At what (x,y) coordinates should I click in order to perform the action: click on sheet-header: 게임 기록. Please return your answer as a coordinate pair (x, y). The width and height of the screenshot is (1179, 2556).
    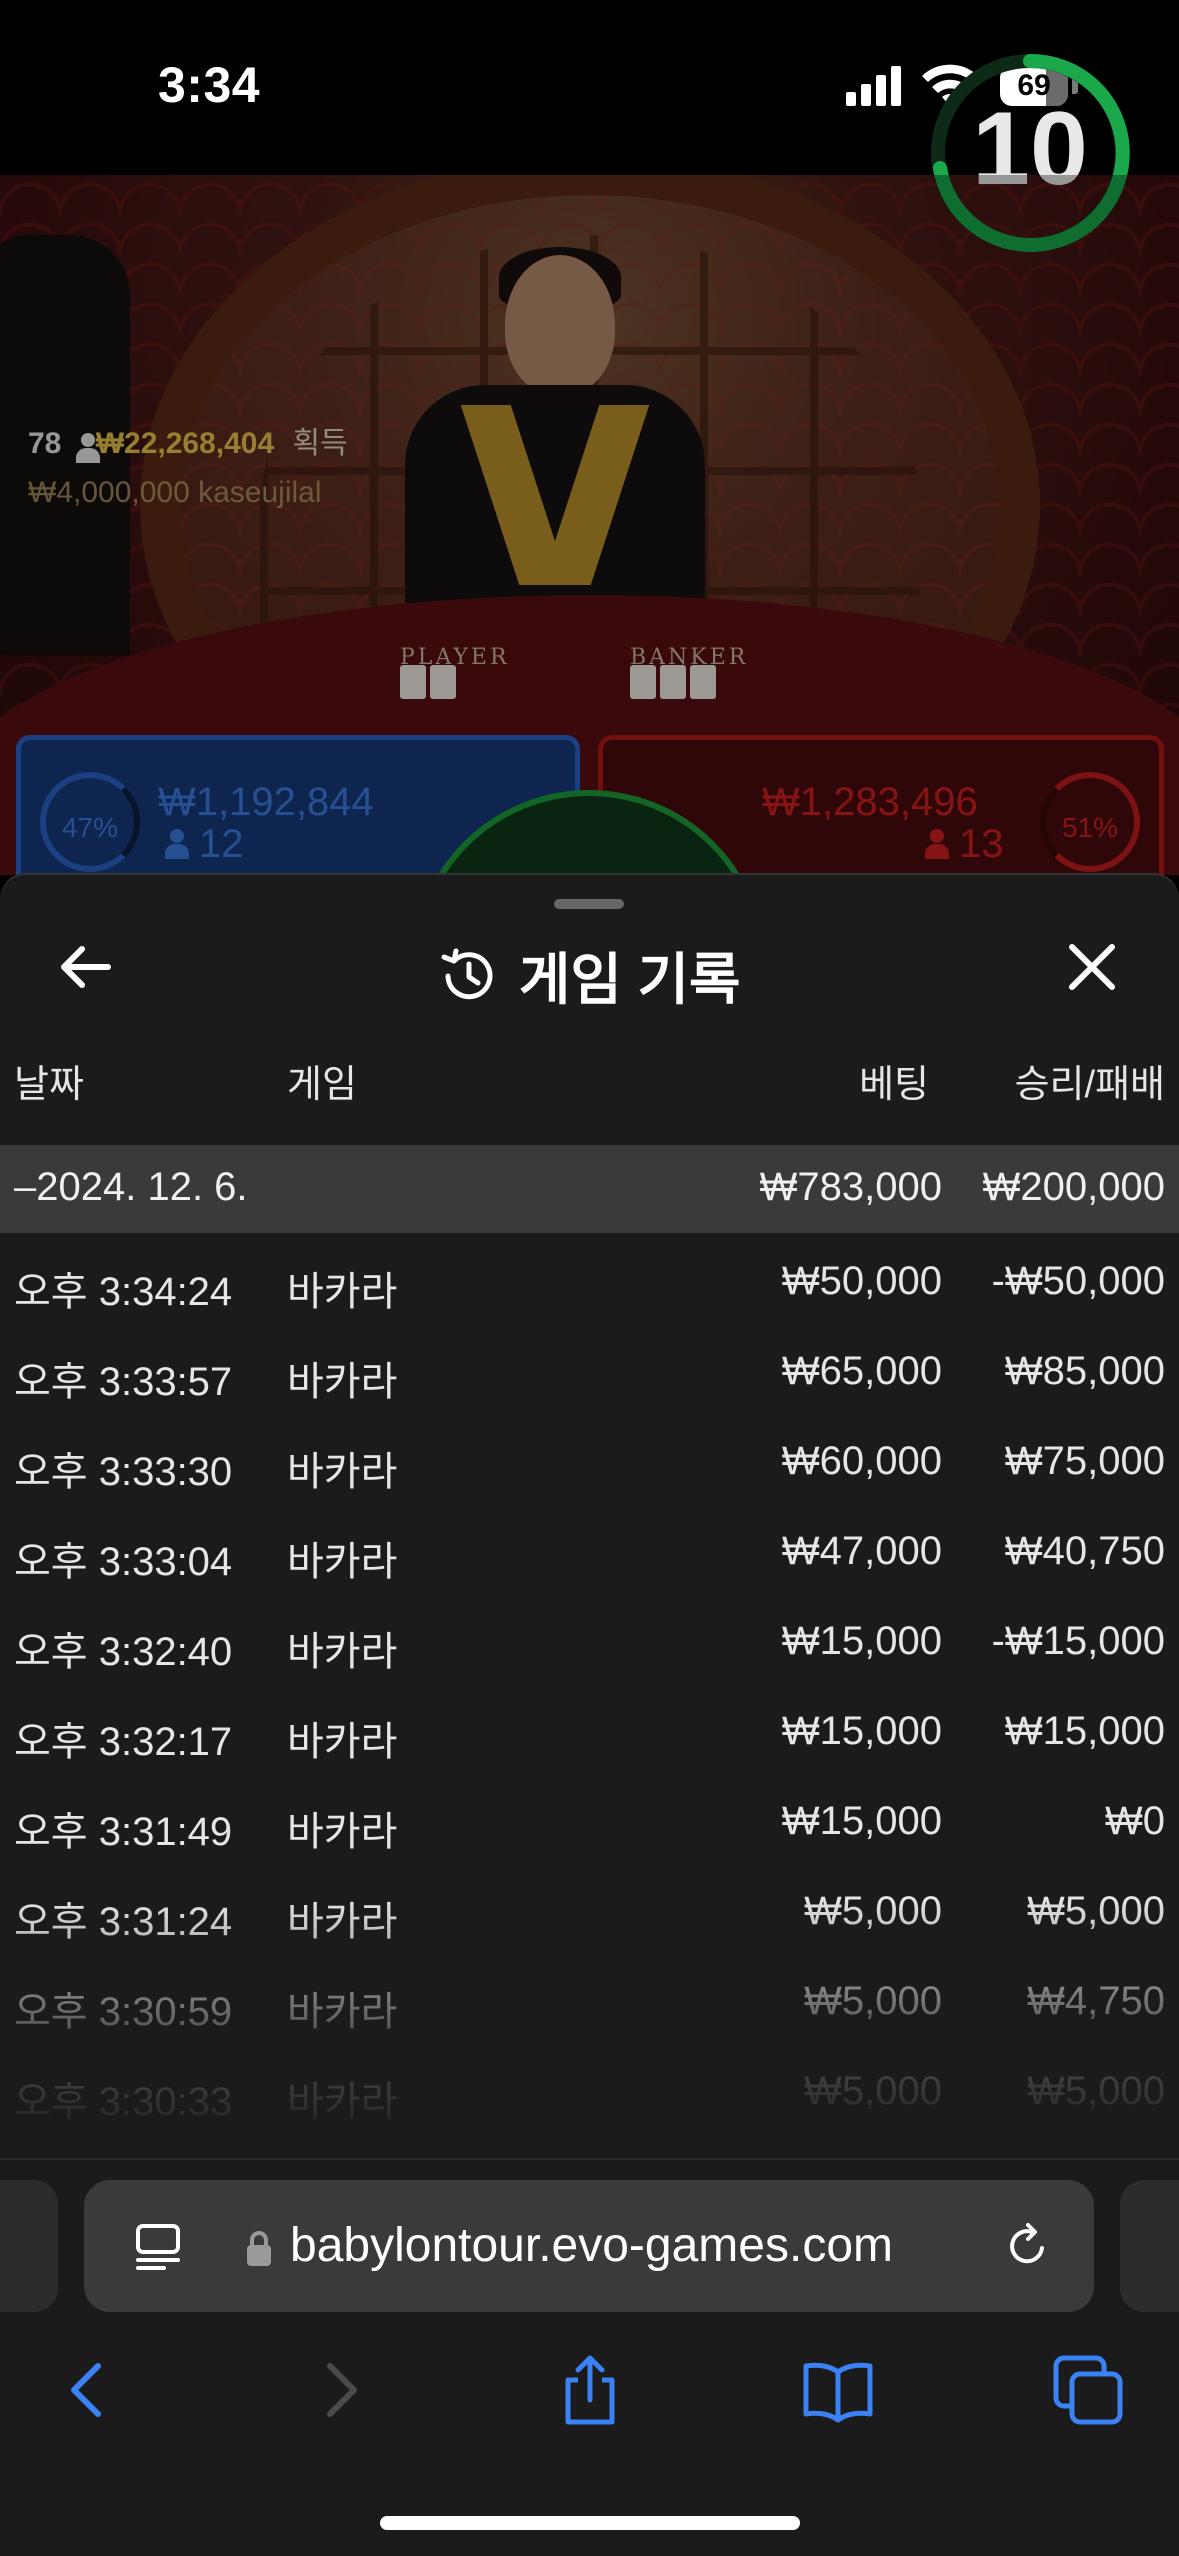
    Looking at the image, I should click on (589, 973).